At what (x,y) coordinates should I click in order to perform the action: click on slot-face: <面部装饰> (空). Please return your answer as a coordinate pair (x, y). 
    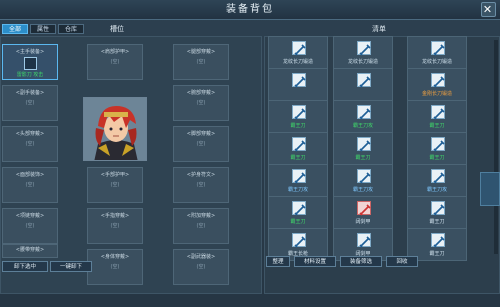
    Looking at the image, I should click on (30, 185).